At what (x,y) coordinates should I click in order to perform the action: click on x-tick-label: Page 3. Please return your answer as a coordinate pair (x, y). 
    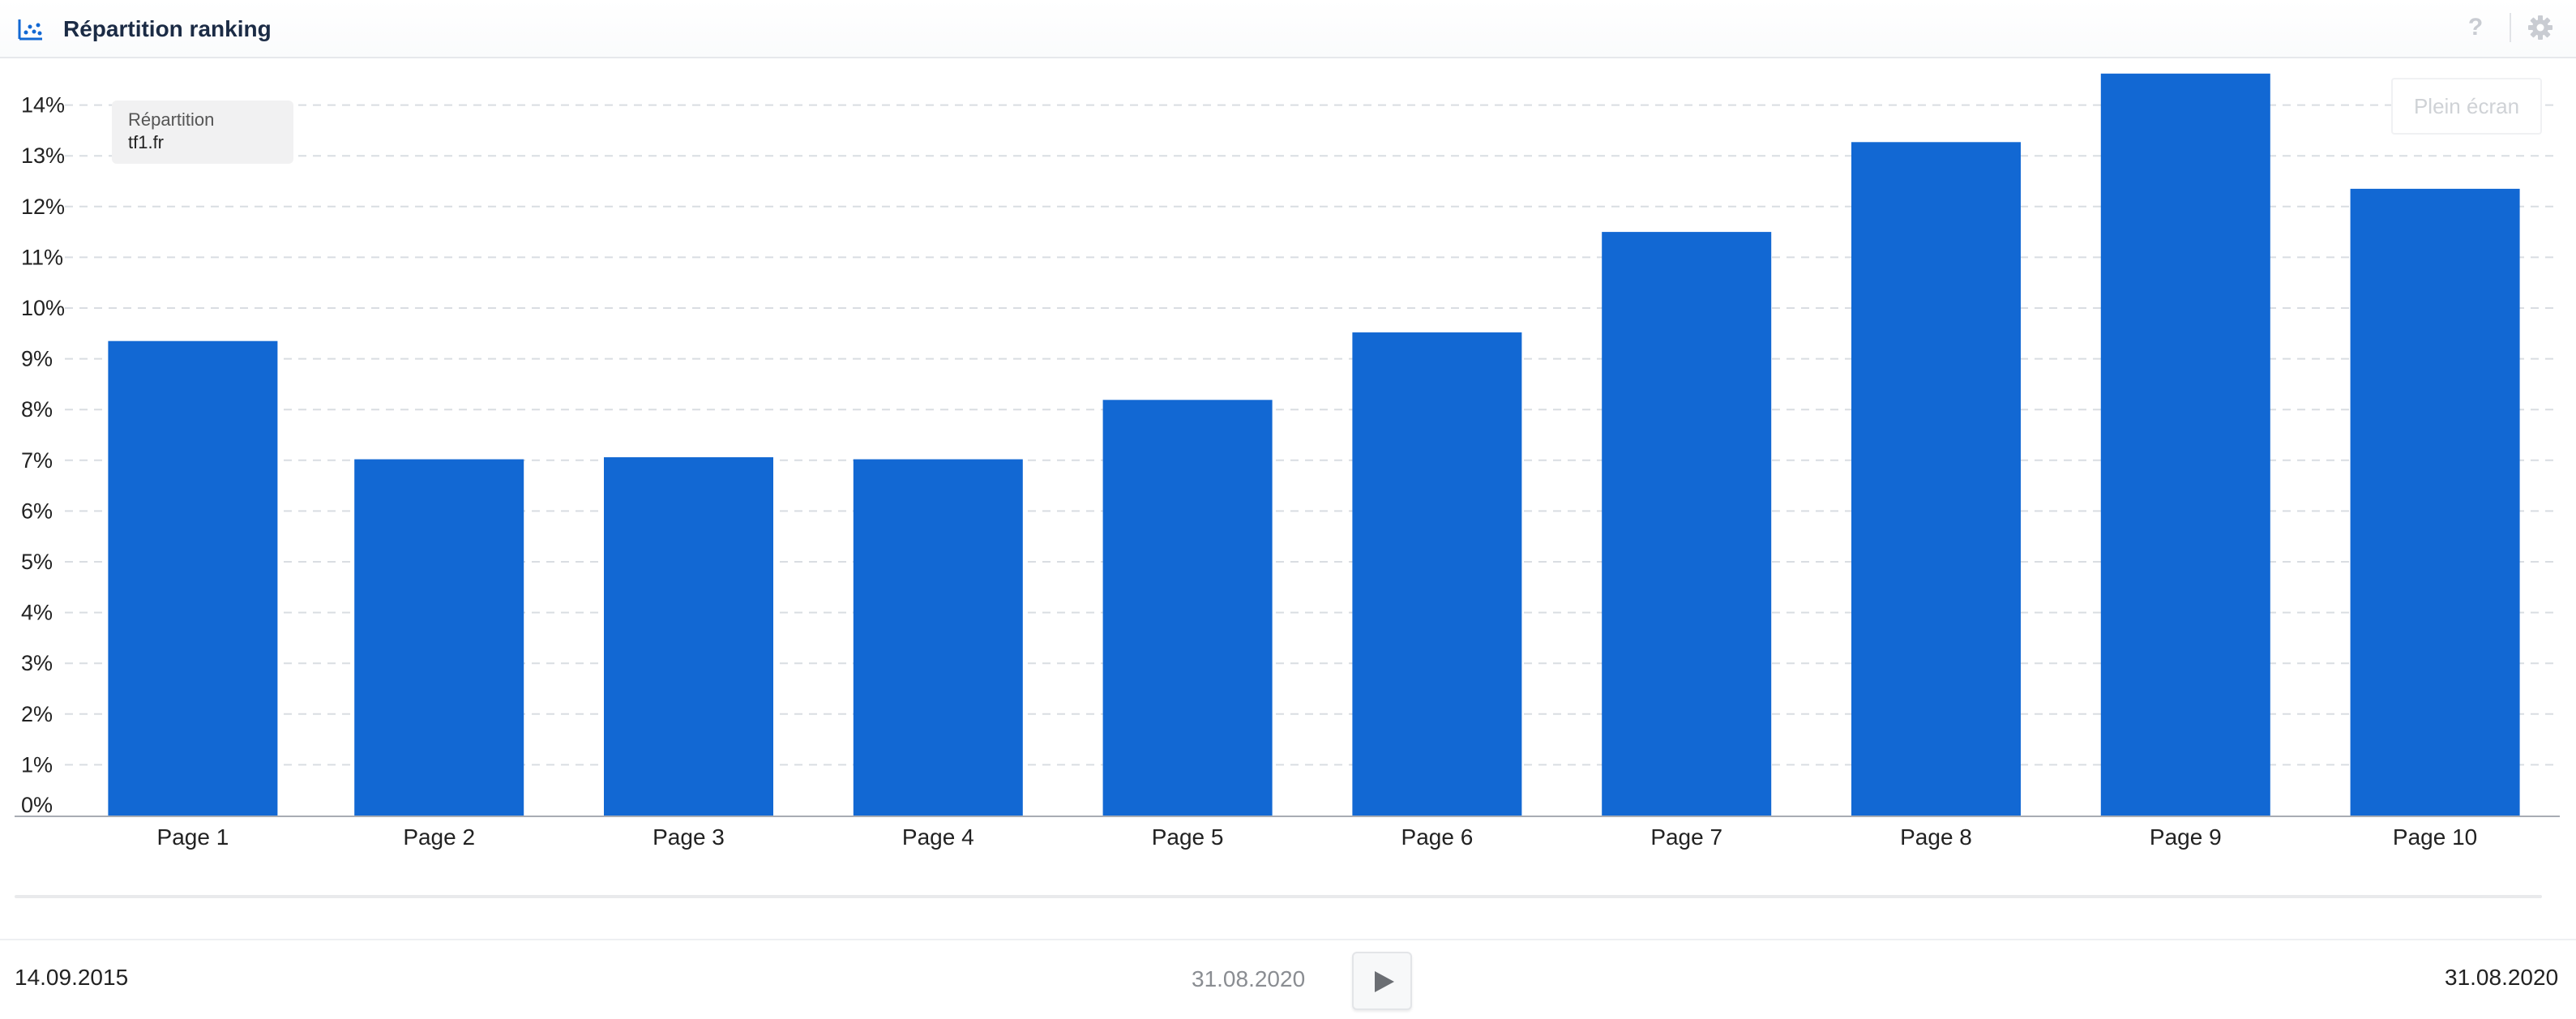
    Looking at the image, I should click on (689, 837).